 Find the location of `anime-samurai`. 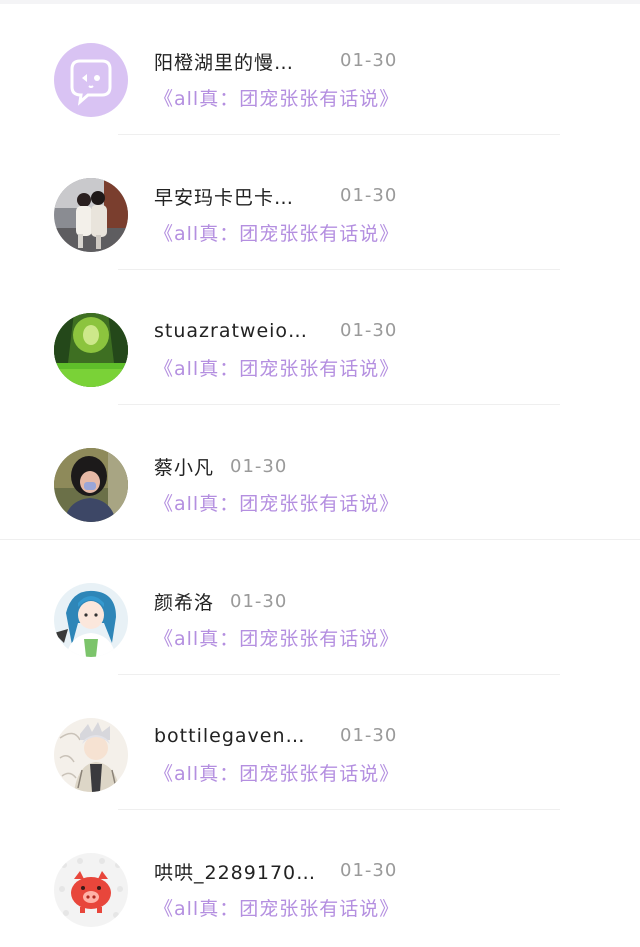

anime-samurai is located at coordinates (91, 755).